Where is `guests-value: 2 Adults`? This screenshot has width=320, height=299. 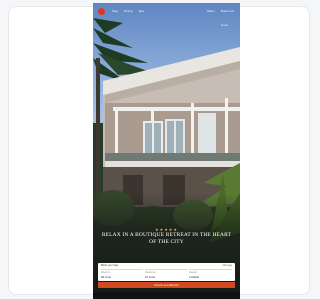 guests-value: 2 Adults is located at coordinates (194, 277).